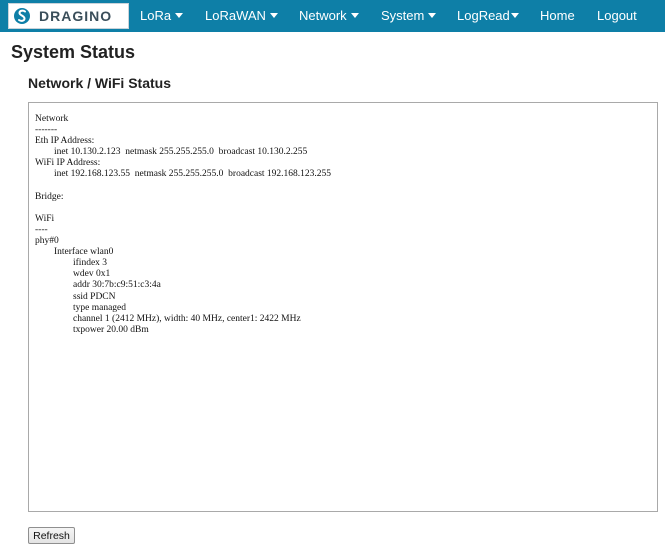  Describe the element at coordinates (76, 16) in the screenshot. I see `brand-name: DRAGINO` at that location.